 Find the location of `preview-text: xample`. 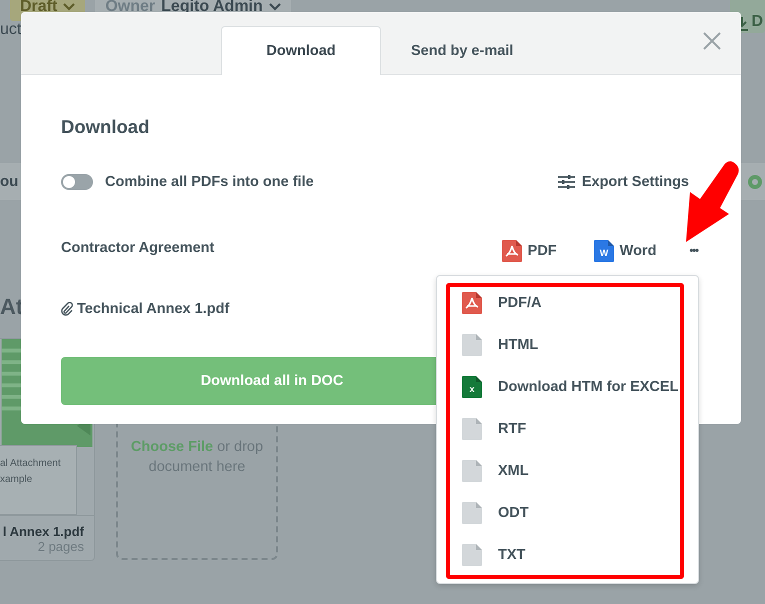

preview-text: xample is located at coordinates (17, 480).